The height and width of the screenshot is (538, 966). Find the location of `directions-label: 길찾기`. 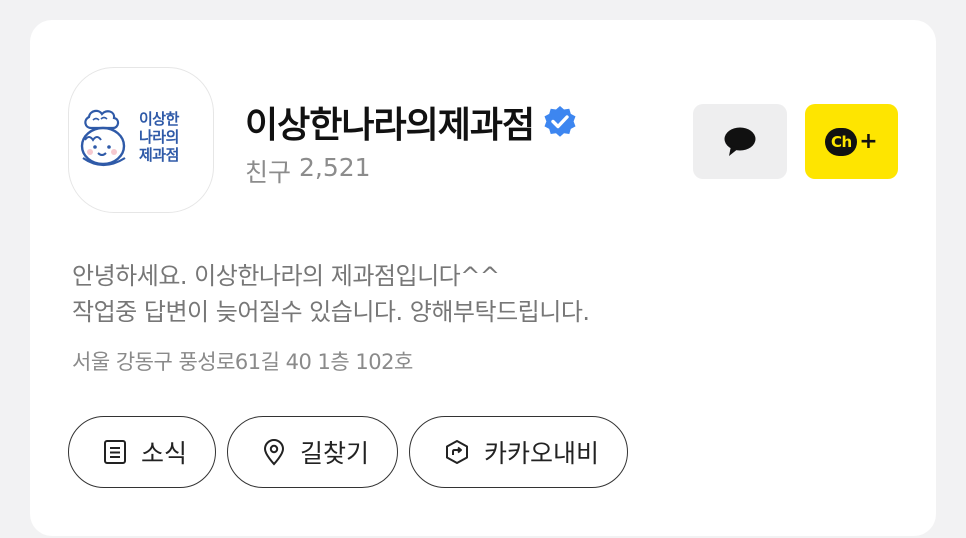

directions-label: 길찾기 is located at coordinates (335, 453).